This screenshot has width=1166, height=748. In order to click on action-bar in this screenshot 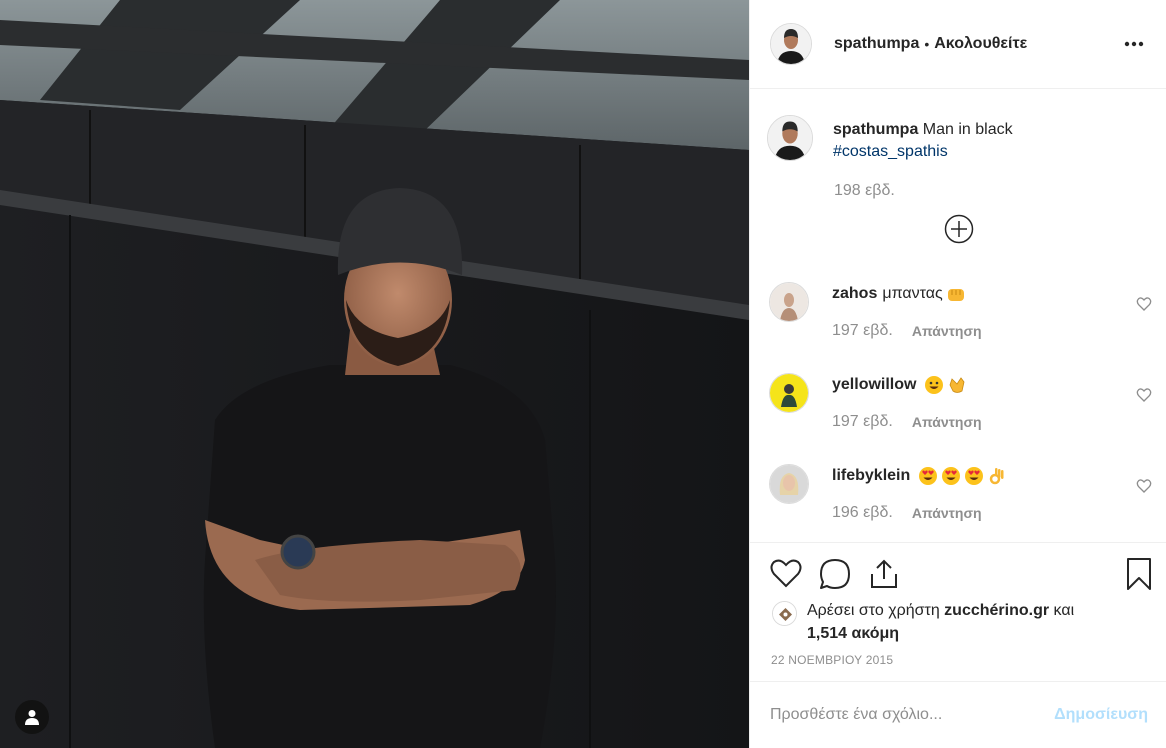, I will do `click(960, 574)`.